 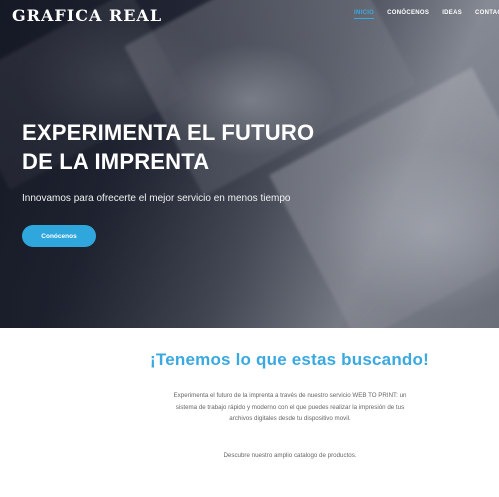 What do you see at coordinates (487, 14) in the screenshot?
I see `nav-item-contacto: CONTACTO` at bounding box center [487, 14].